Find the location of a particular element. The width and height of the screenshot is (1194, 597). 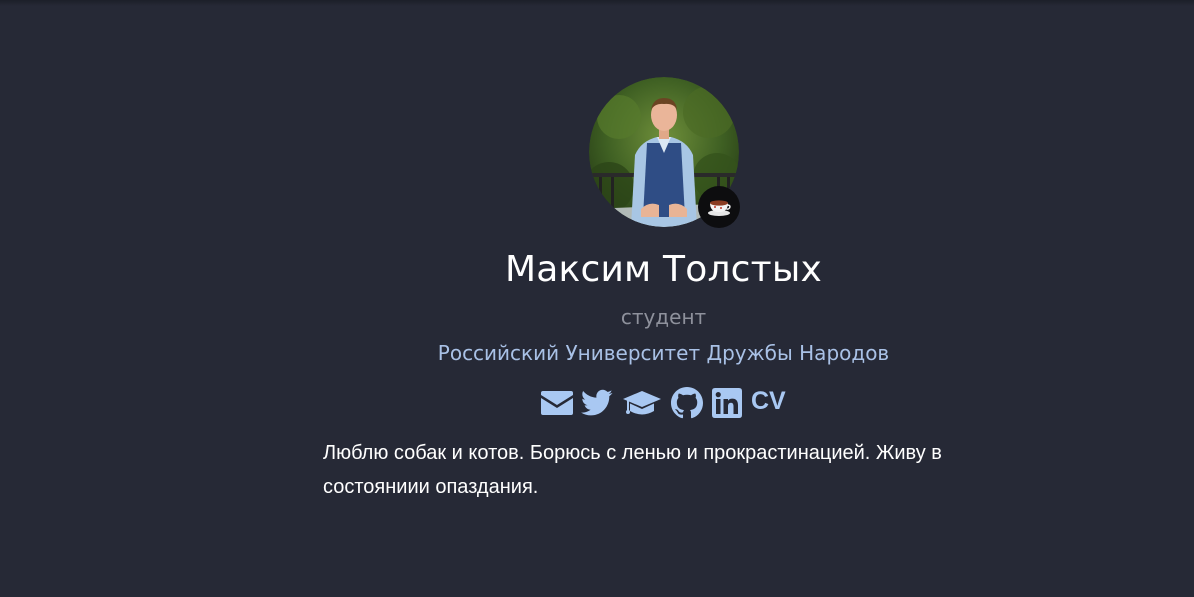

social-links: CV is located at coordinates (663, 403).